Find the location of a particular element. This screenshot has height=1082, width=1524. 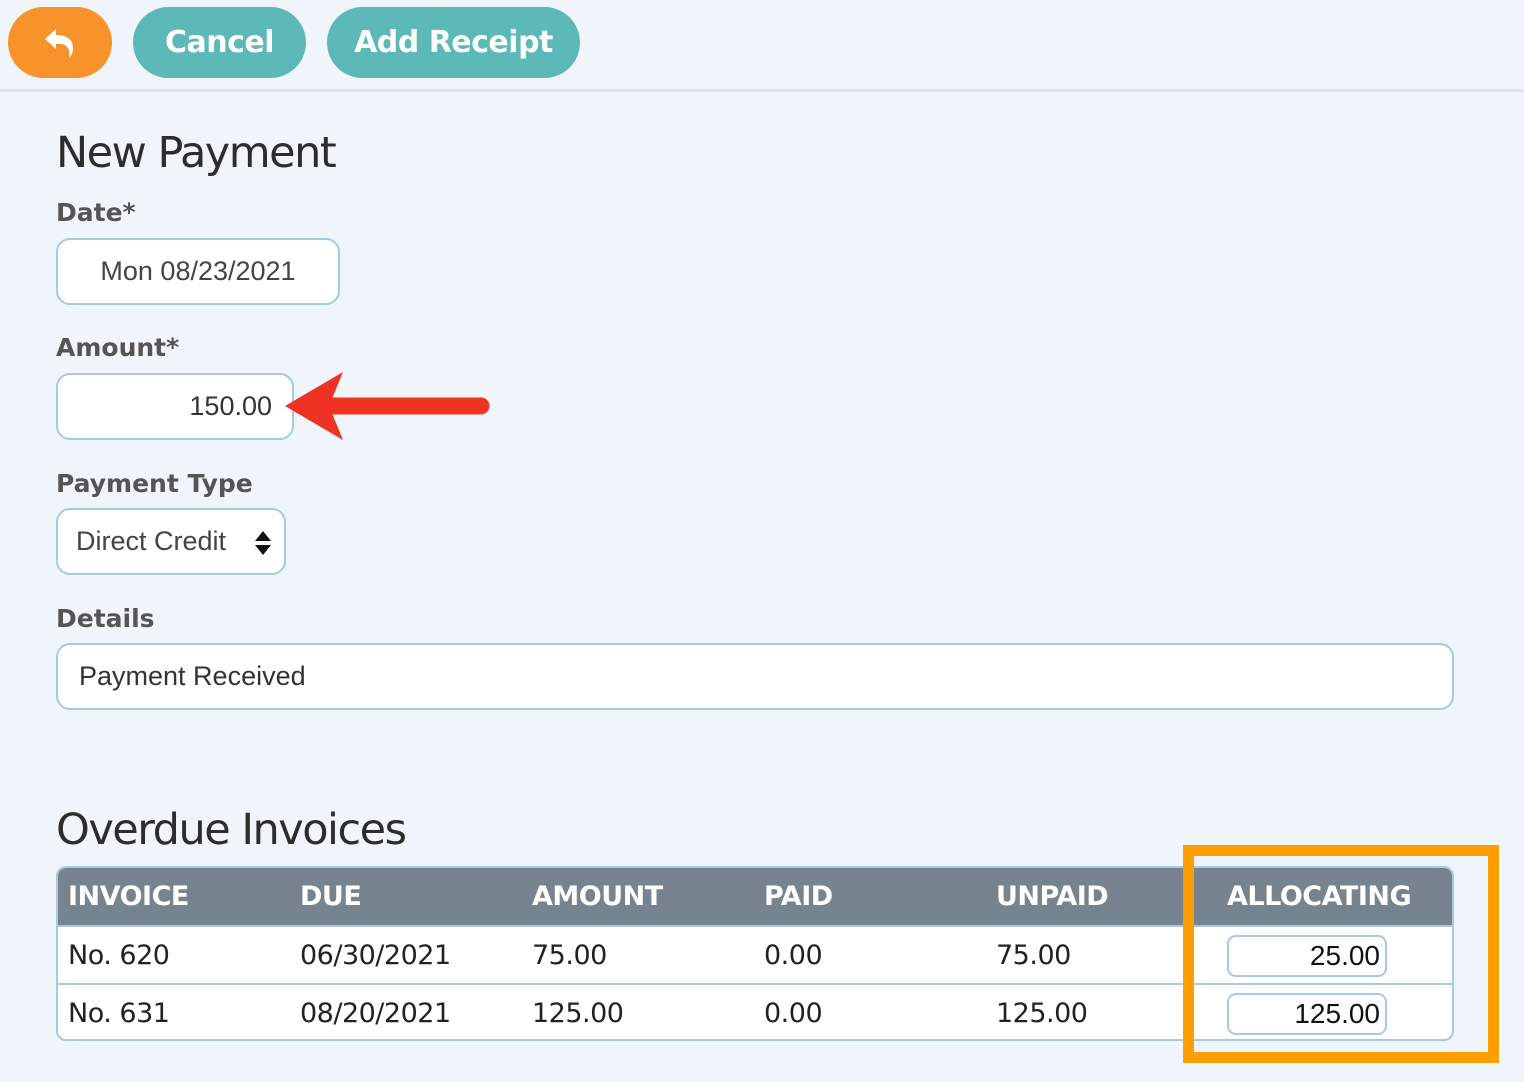

allocating-input: 25.00 is located at coordinates (1307, 956).